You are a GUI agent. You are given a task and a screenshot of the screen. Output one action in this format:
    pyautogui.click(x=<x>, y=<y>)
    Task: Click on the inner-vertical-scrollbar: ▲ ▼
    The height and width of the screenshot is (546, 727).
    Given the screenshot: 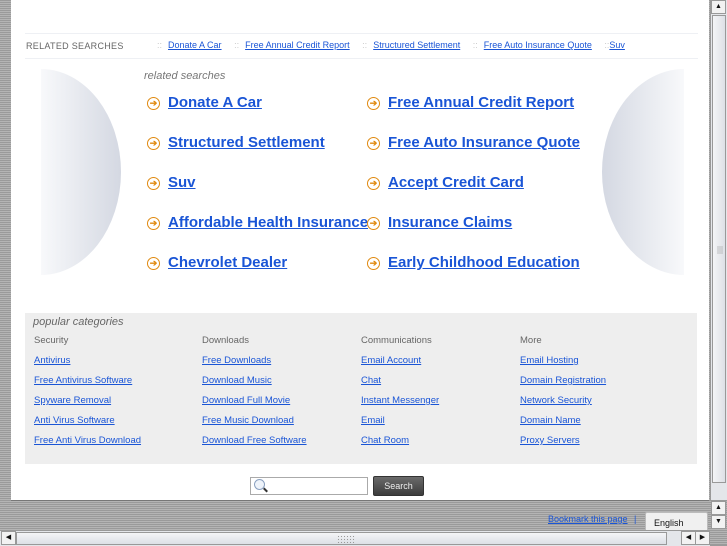 What is the action you would take?
    pyautogui.click(x=718, y=515)
    